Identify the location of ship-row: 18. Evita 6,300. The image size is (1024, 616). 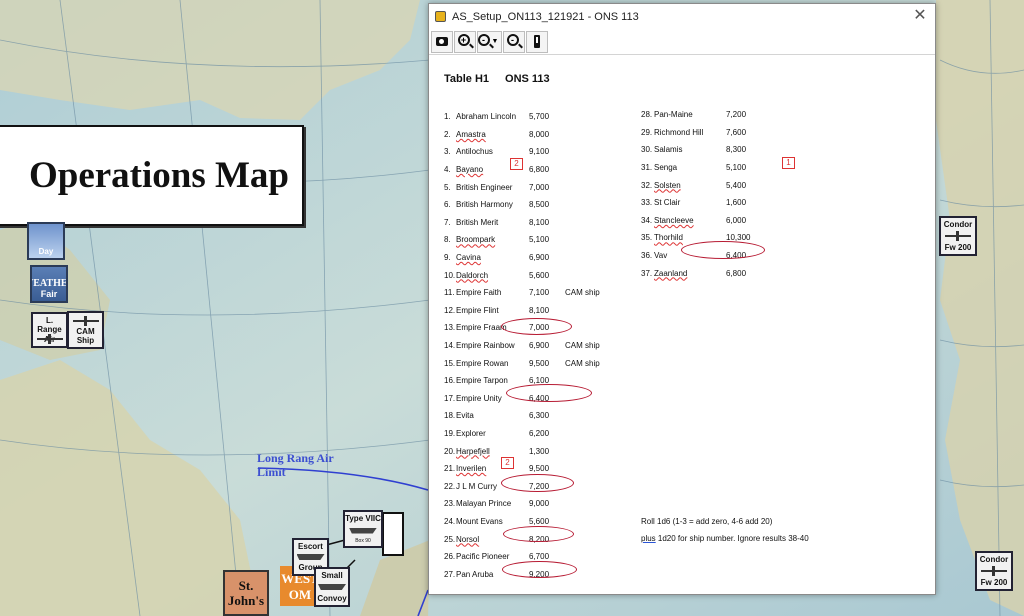
(522, 416).